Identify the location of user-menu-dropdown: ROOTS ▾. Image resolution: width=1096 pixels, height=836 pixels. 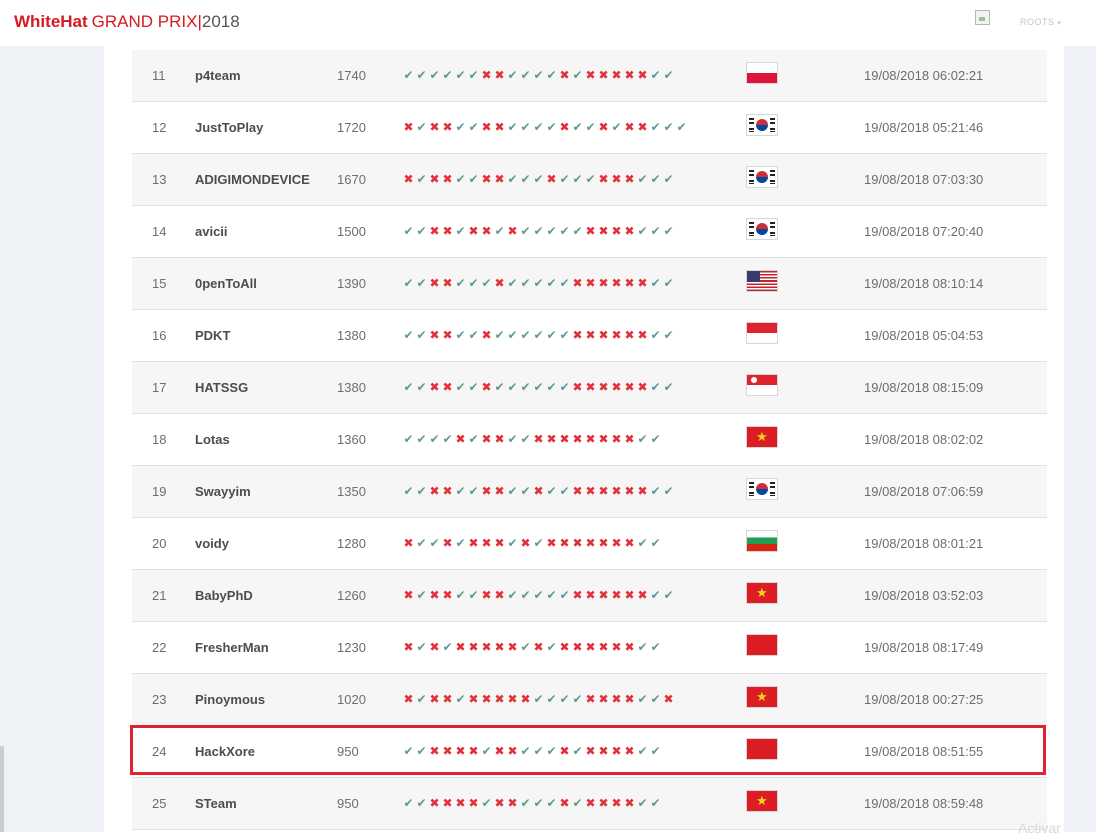
(1041, 22).